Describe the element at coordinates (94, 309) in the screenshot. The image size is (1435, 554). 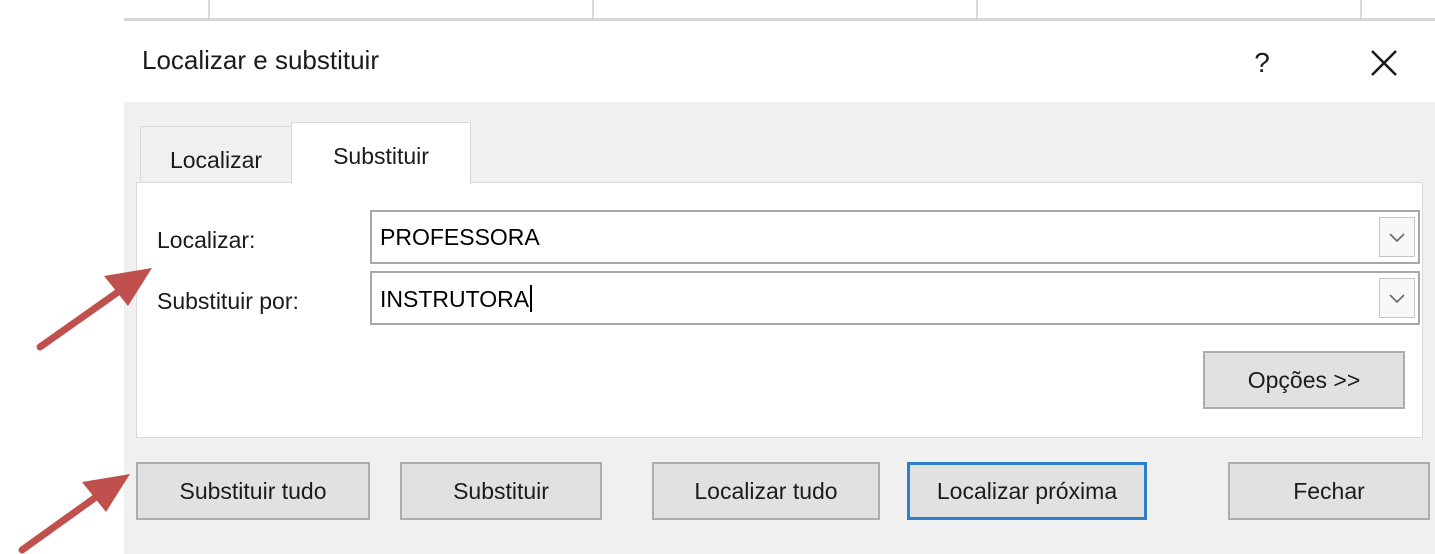
I see `arrow-to-replace-label` at that location.